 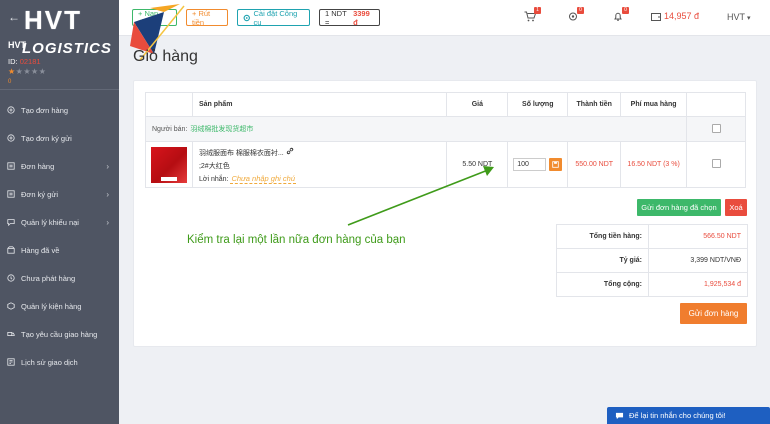 I want to click on column-header-product: Sản phẩm, so click(x=319, y=104).